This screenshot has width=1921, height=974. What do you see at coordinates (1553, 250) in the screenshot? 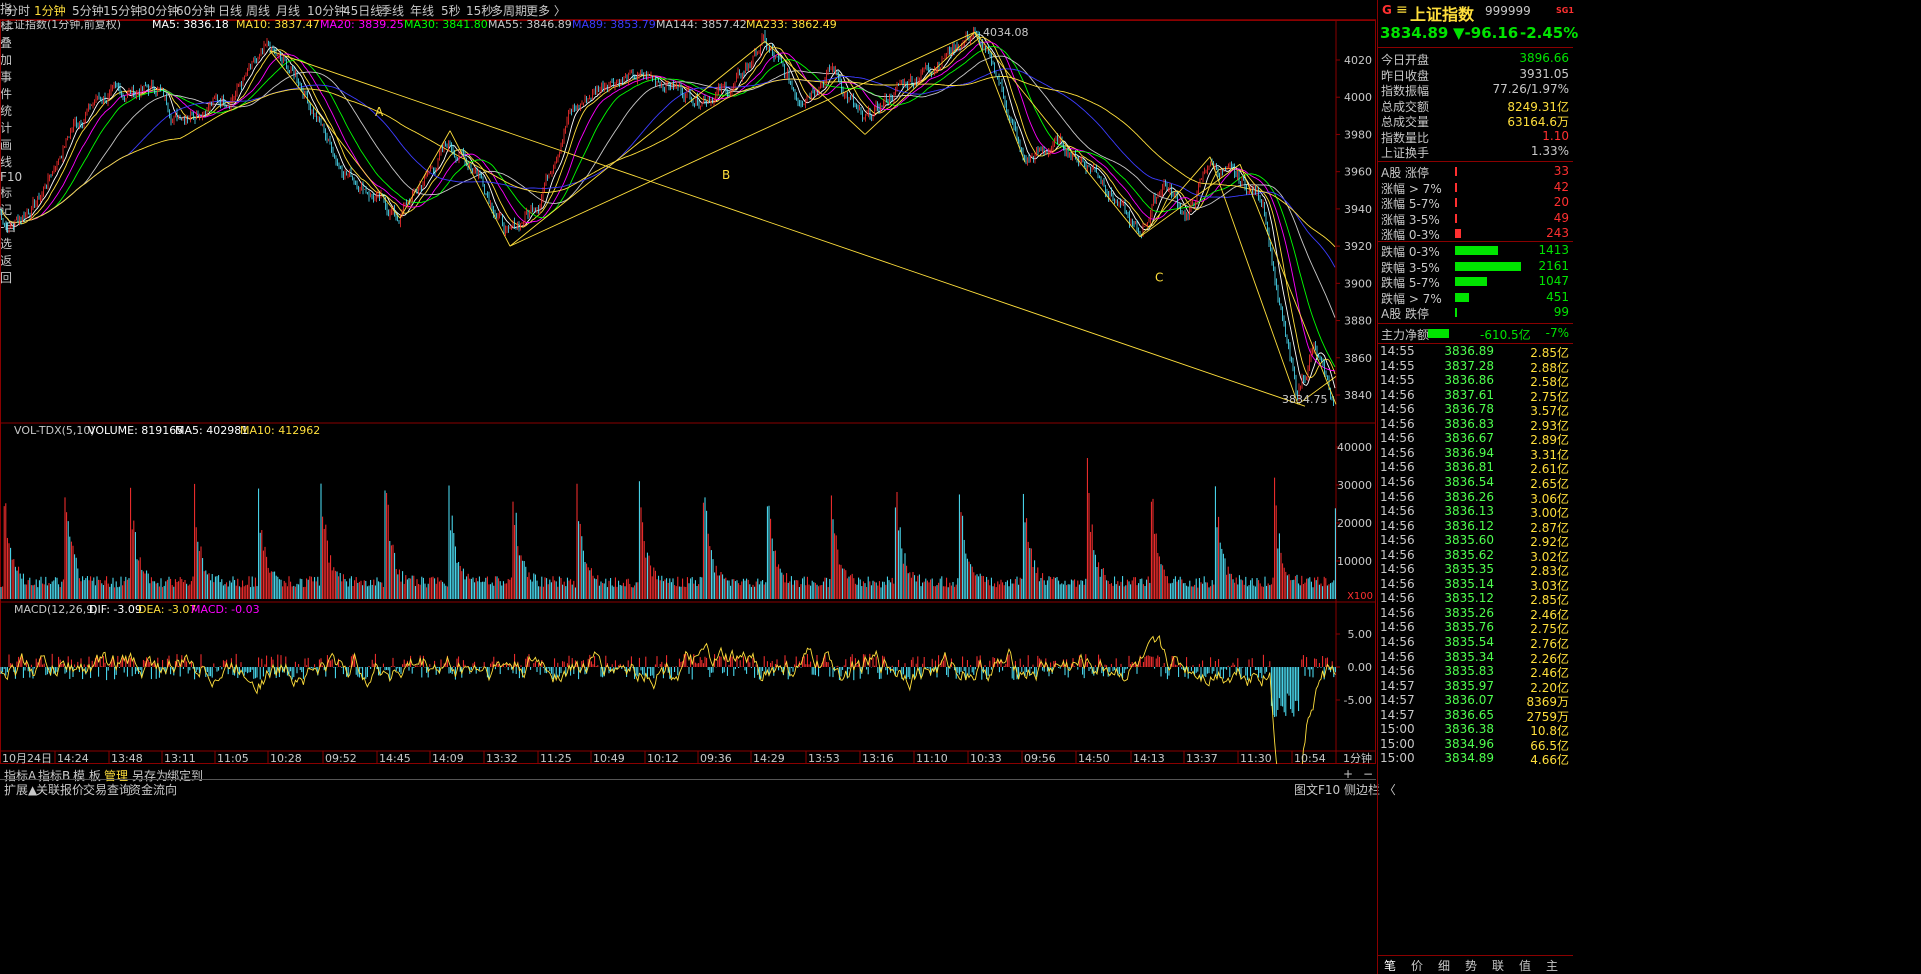
I see `breadth-value: 1413` at bounding box center [1553, 250].